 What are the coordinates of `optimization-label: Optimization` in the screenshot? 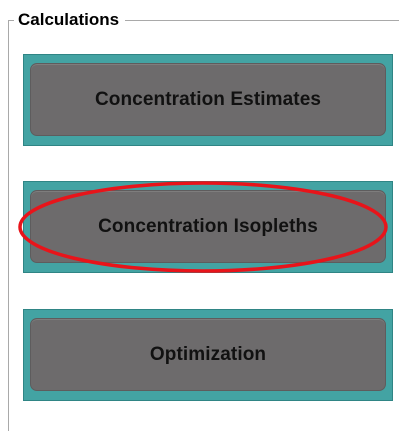 It's located at (208, 354).